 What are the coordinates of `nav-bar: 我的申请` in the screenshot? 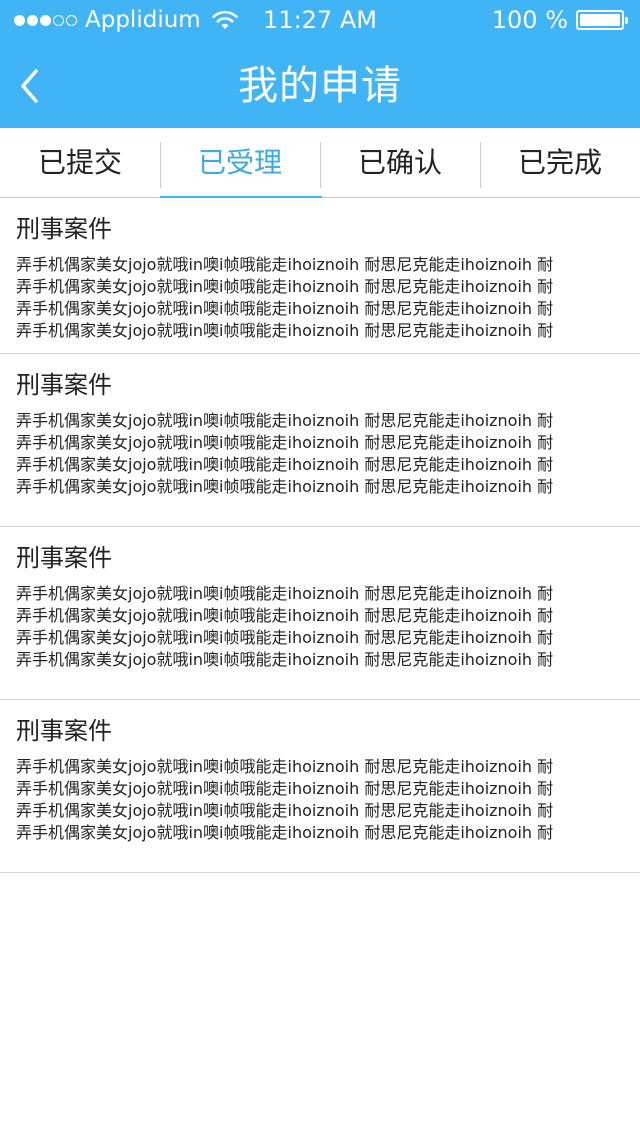 It's located at (320, 84).